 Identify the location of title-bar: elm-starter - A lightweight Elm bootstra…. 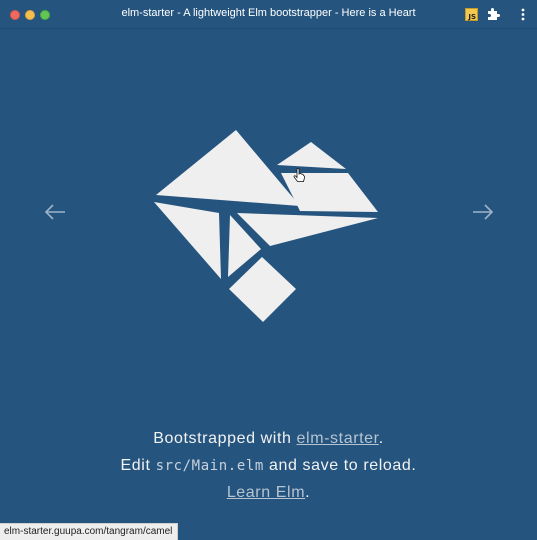
(268, 14).